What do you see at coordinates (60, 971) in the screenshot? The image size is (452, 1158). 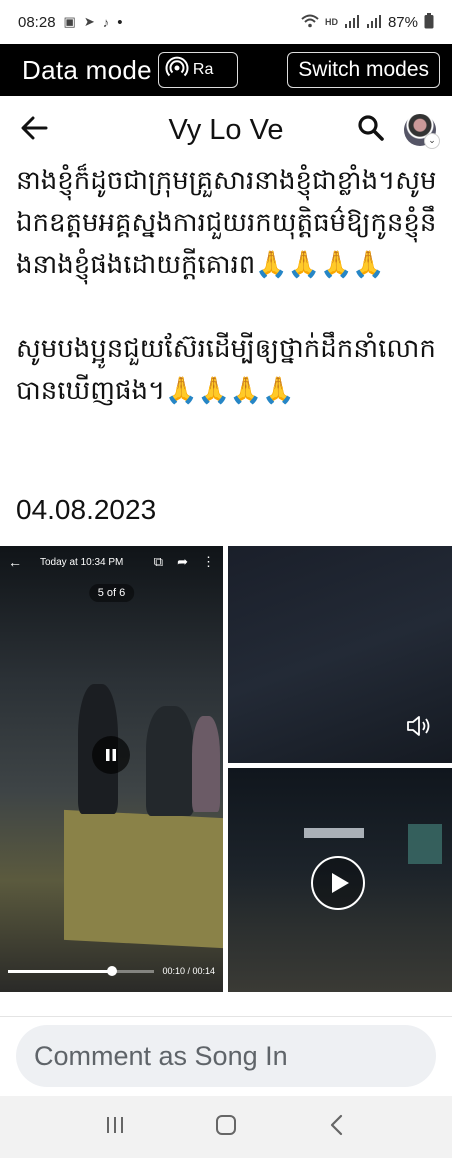 I see `video-progress-fill` at bounding box center [60, 971].